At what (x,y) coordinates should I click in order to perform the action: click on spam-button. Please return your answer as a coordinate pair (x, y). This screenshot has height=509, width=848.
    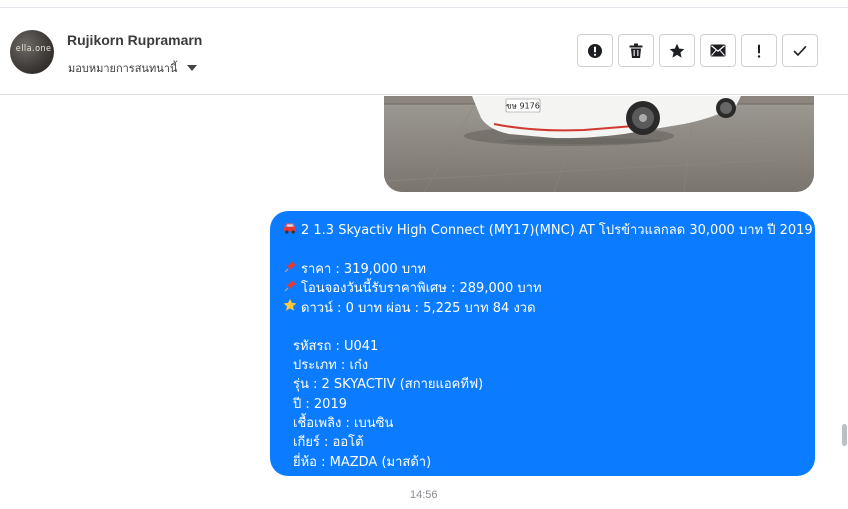
    Looking at the image, I should click on (595, 50).